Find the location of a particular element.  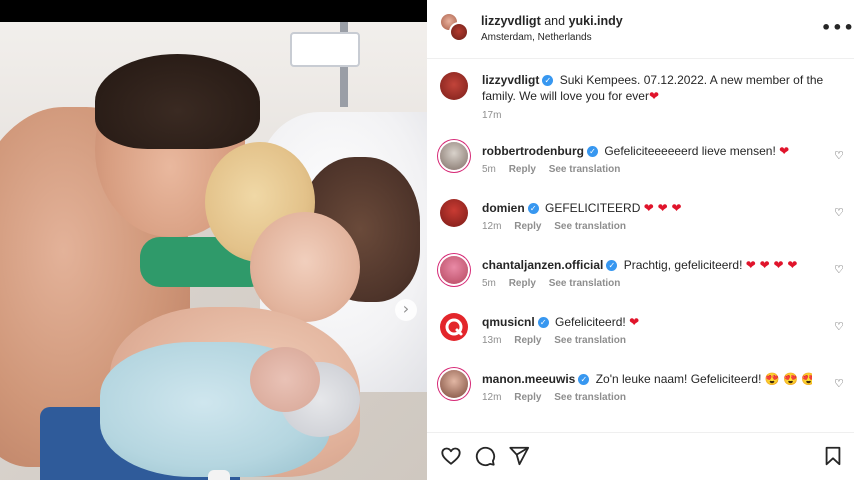

bookmark-icon is located at coordinates (833, 456).